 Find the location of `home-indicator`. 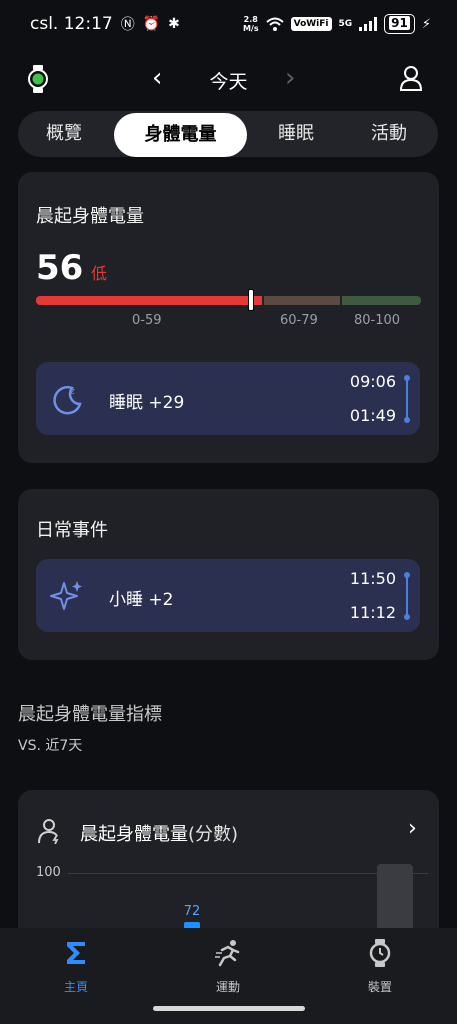

home-indicator is located at coordinates (229, 1008).